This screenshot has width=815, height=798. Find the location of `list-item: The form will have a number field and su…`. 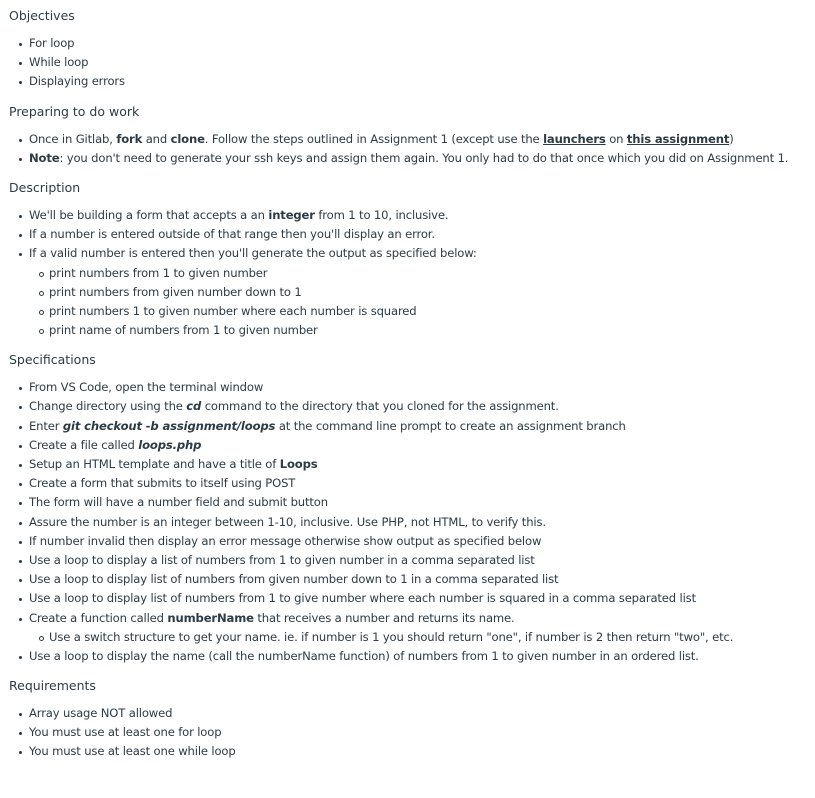

list-item: The form will have a number field and su… is located at coordinates (412, 502).